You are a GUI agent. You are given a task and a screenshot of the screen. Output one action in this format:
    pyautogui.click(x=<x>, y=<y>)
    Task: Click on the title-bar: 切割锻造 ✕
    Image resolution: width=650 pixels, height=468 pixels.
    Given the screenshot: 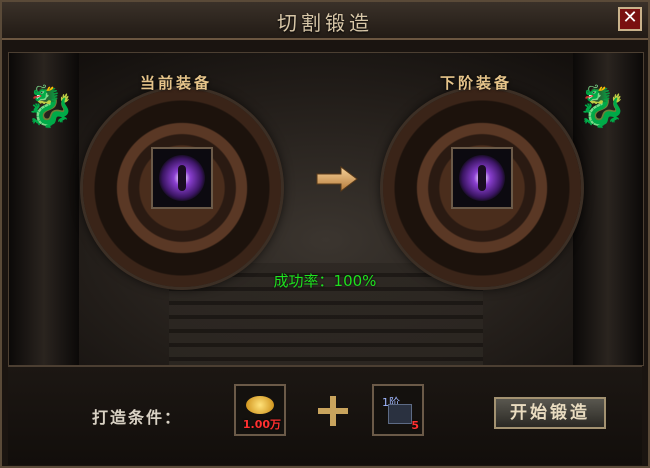 What is the action you would take?
    pyautogui.click(x=325, y=21)
    